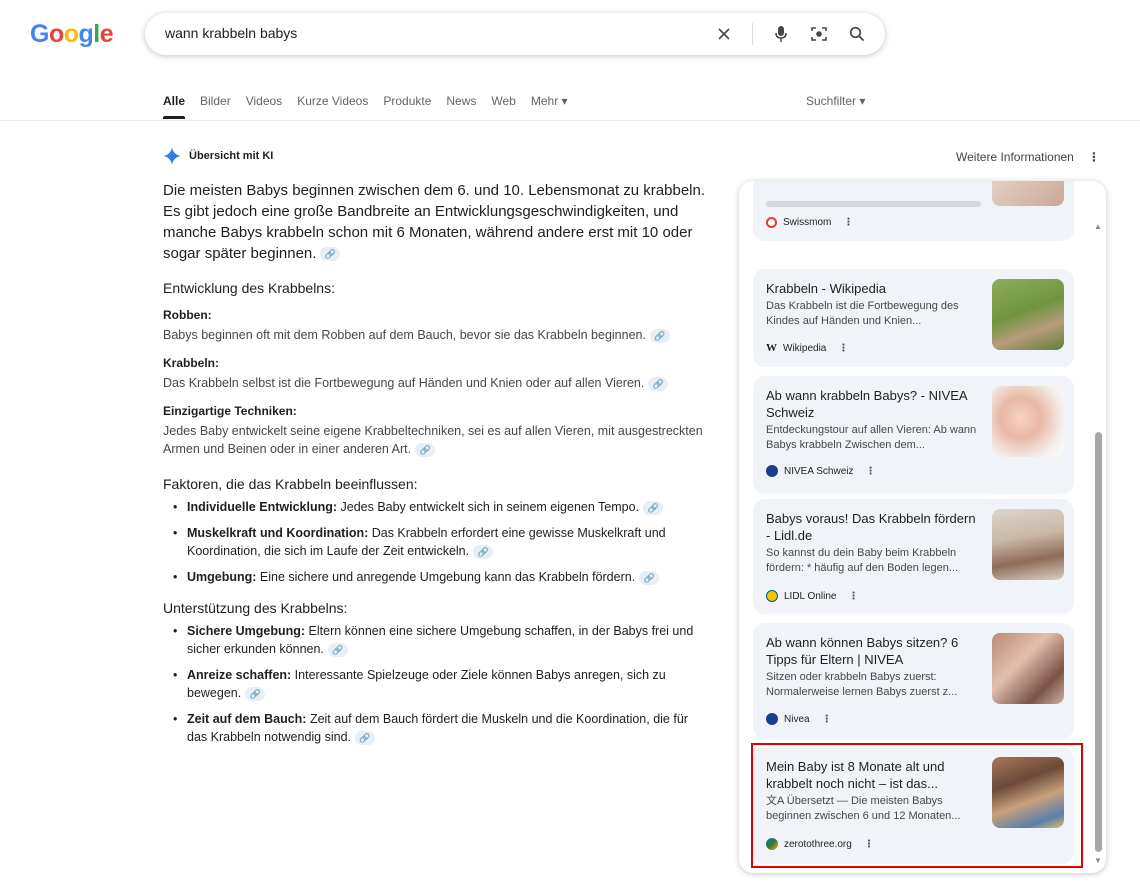  I want to click on scroll-down-arrow: ▼, so click(1098, 860).